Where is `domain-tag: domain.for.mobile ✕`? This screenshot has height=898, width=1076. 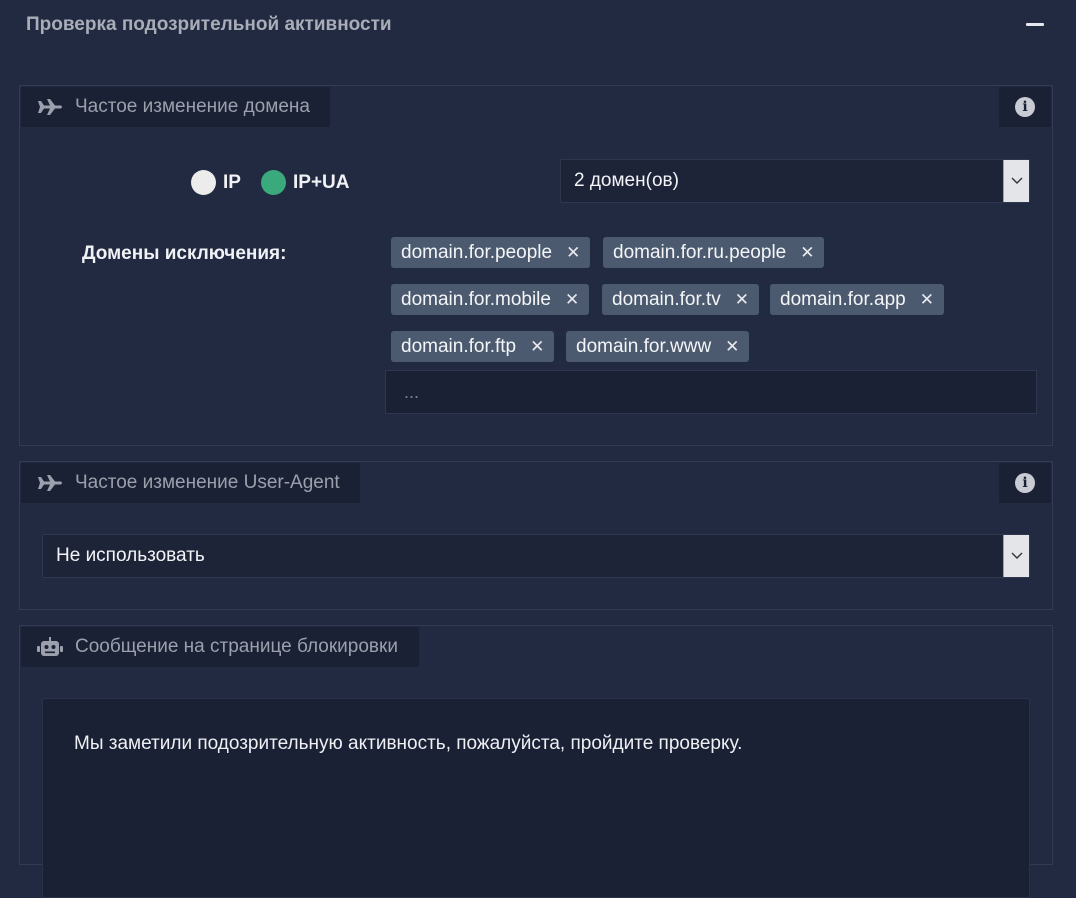 domain-tag: domain.for.mobile ✕ is located at coordinates (490, 299).